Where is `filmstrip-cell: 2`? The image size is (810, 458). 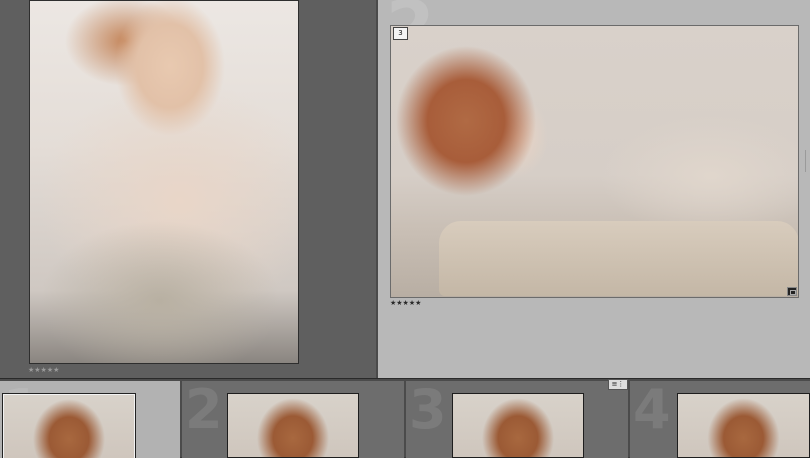
filmstrip-cell: 2 is located at coordinates (293, 419).